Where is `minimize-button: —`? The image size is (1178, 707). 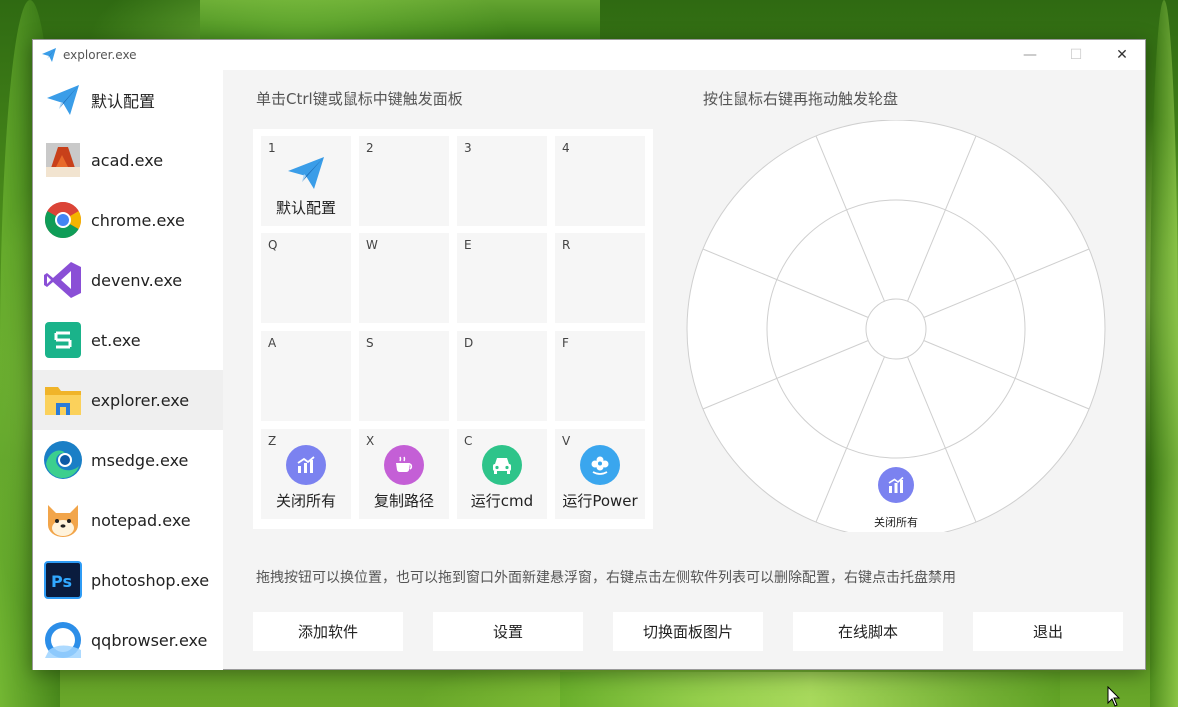 minimize-button: — is located at coordinates (1030, 55).